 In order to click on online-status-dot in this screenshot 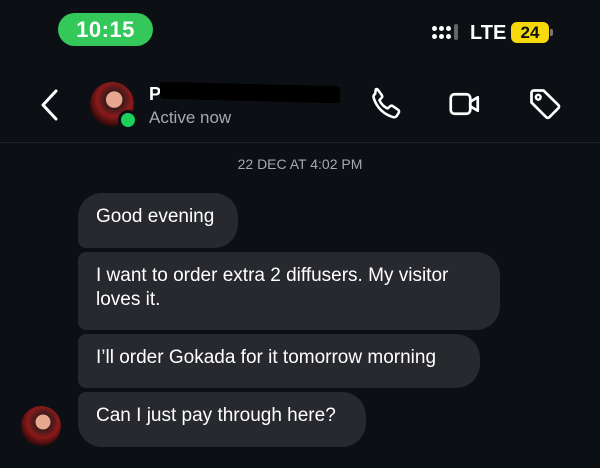, I will do `click(128, 120)`.